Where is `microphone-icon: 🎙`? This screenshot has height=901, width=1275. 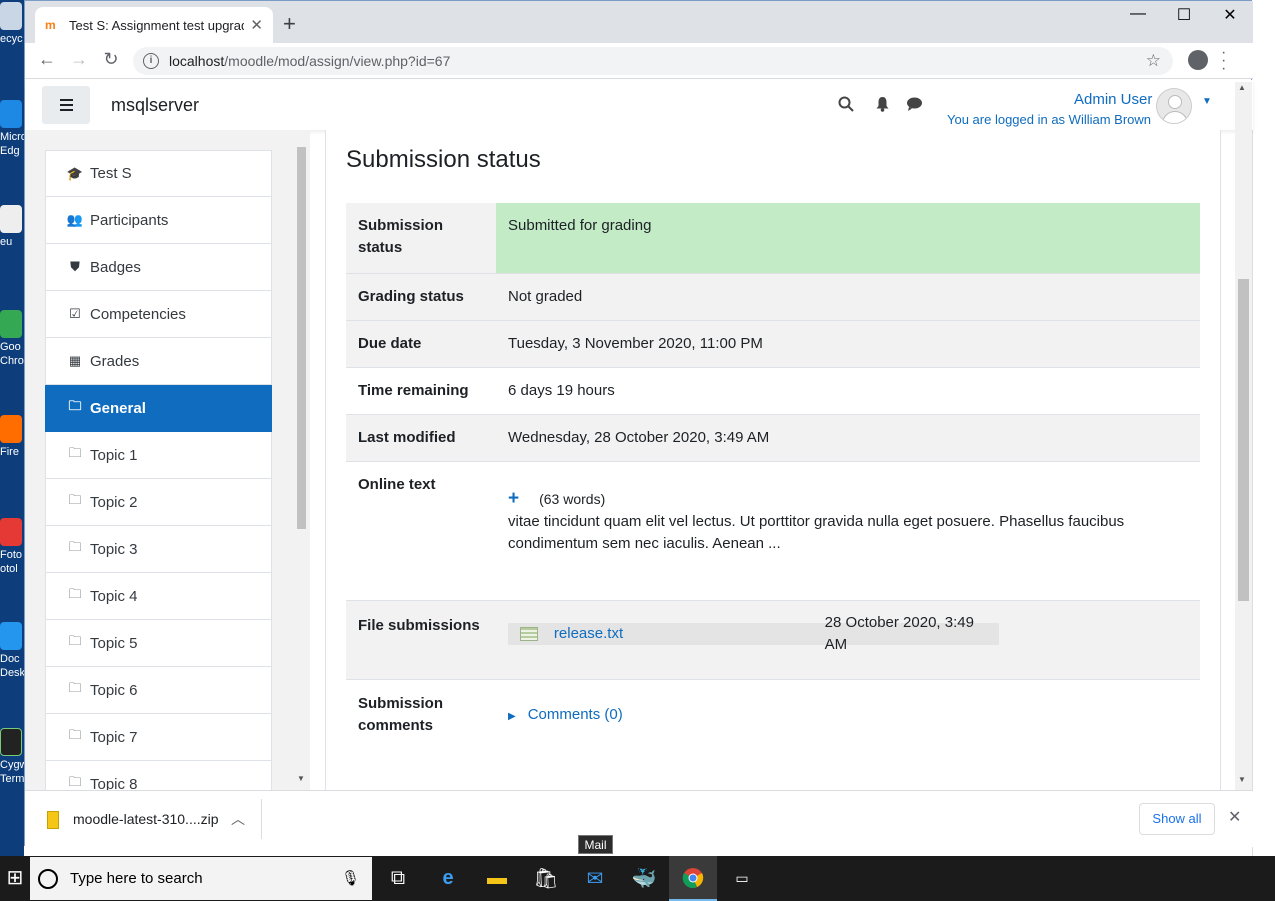 microphone-icon: 🎙 is located at coordinates (350, 878).